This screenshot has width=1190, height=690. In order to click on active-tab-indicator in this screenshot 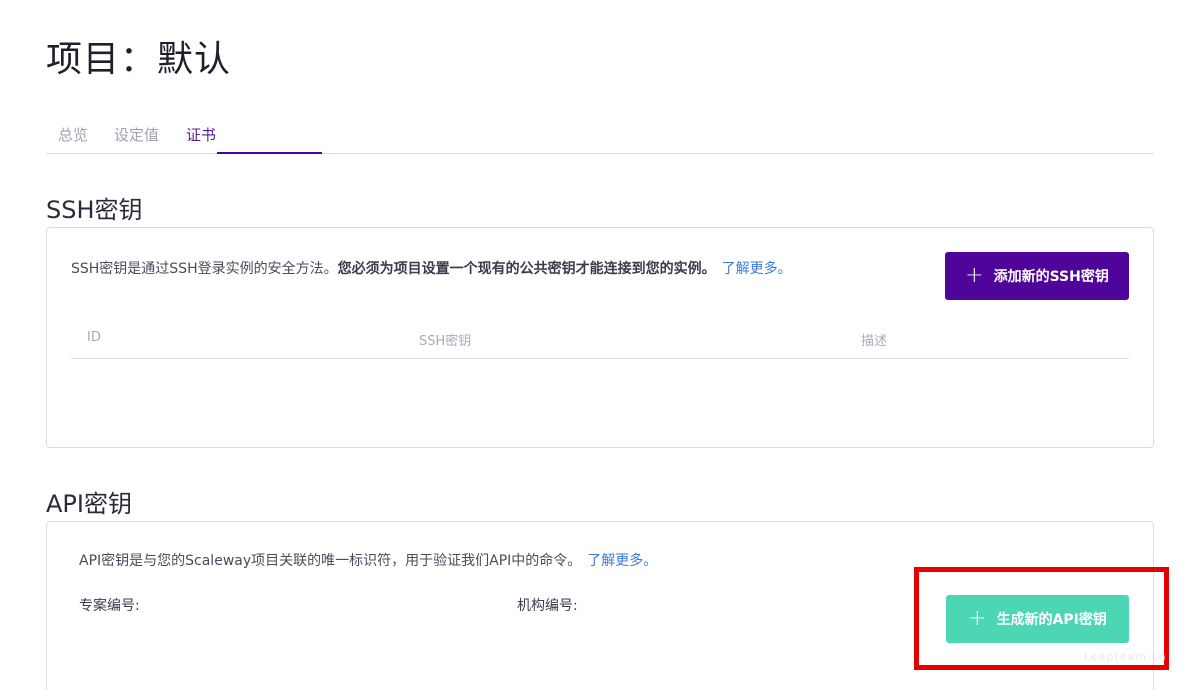, I will do `click(269, 153)`.